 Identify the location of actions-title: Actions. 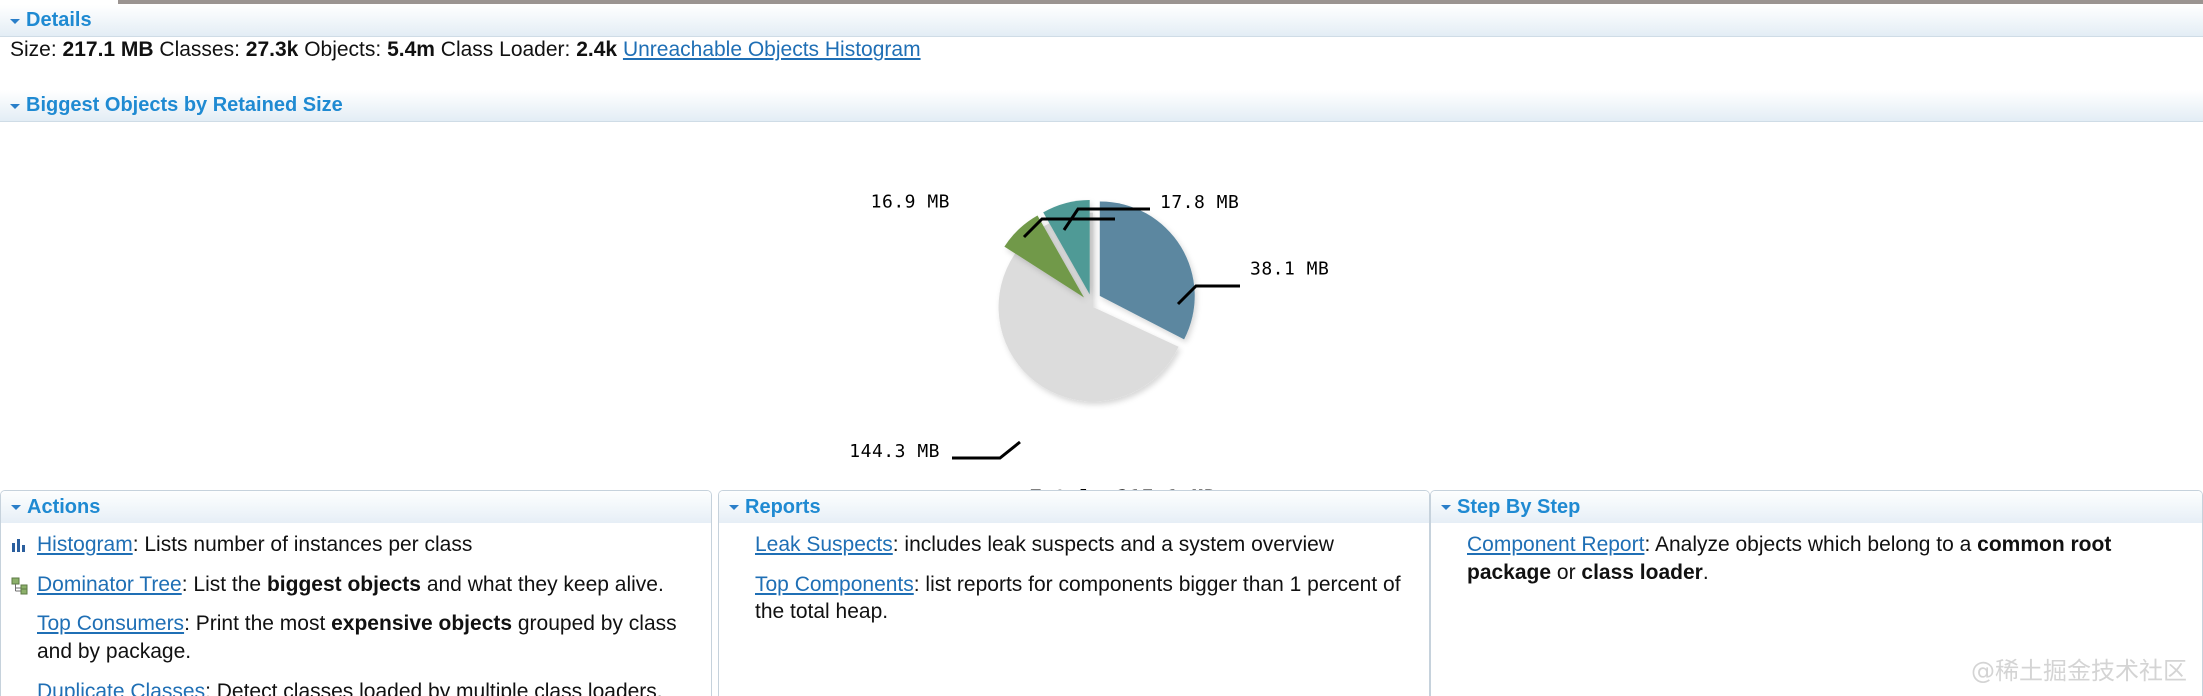
(64, 506).